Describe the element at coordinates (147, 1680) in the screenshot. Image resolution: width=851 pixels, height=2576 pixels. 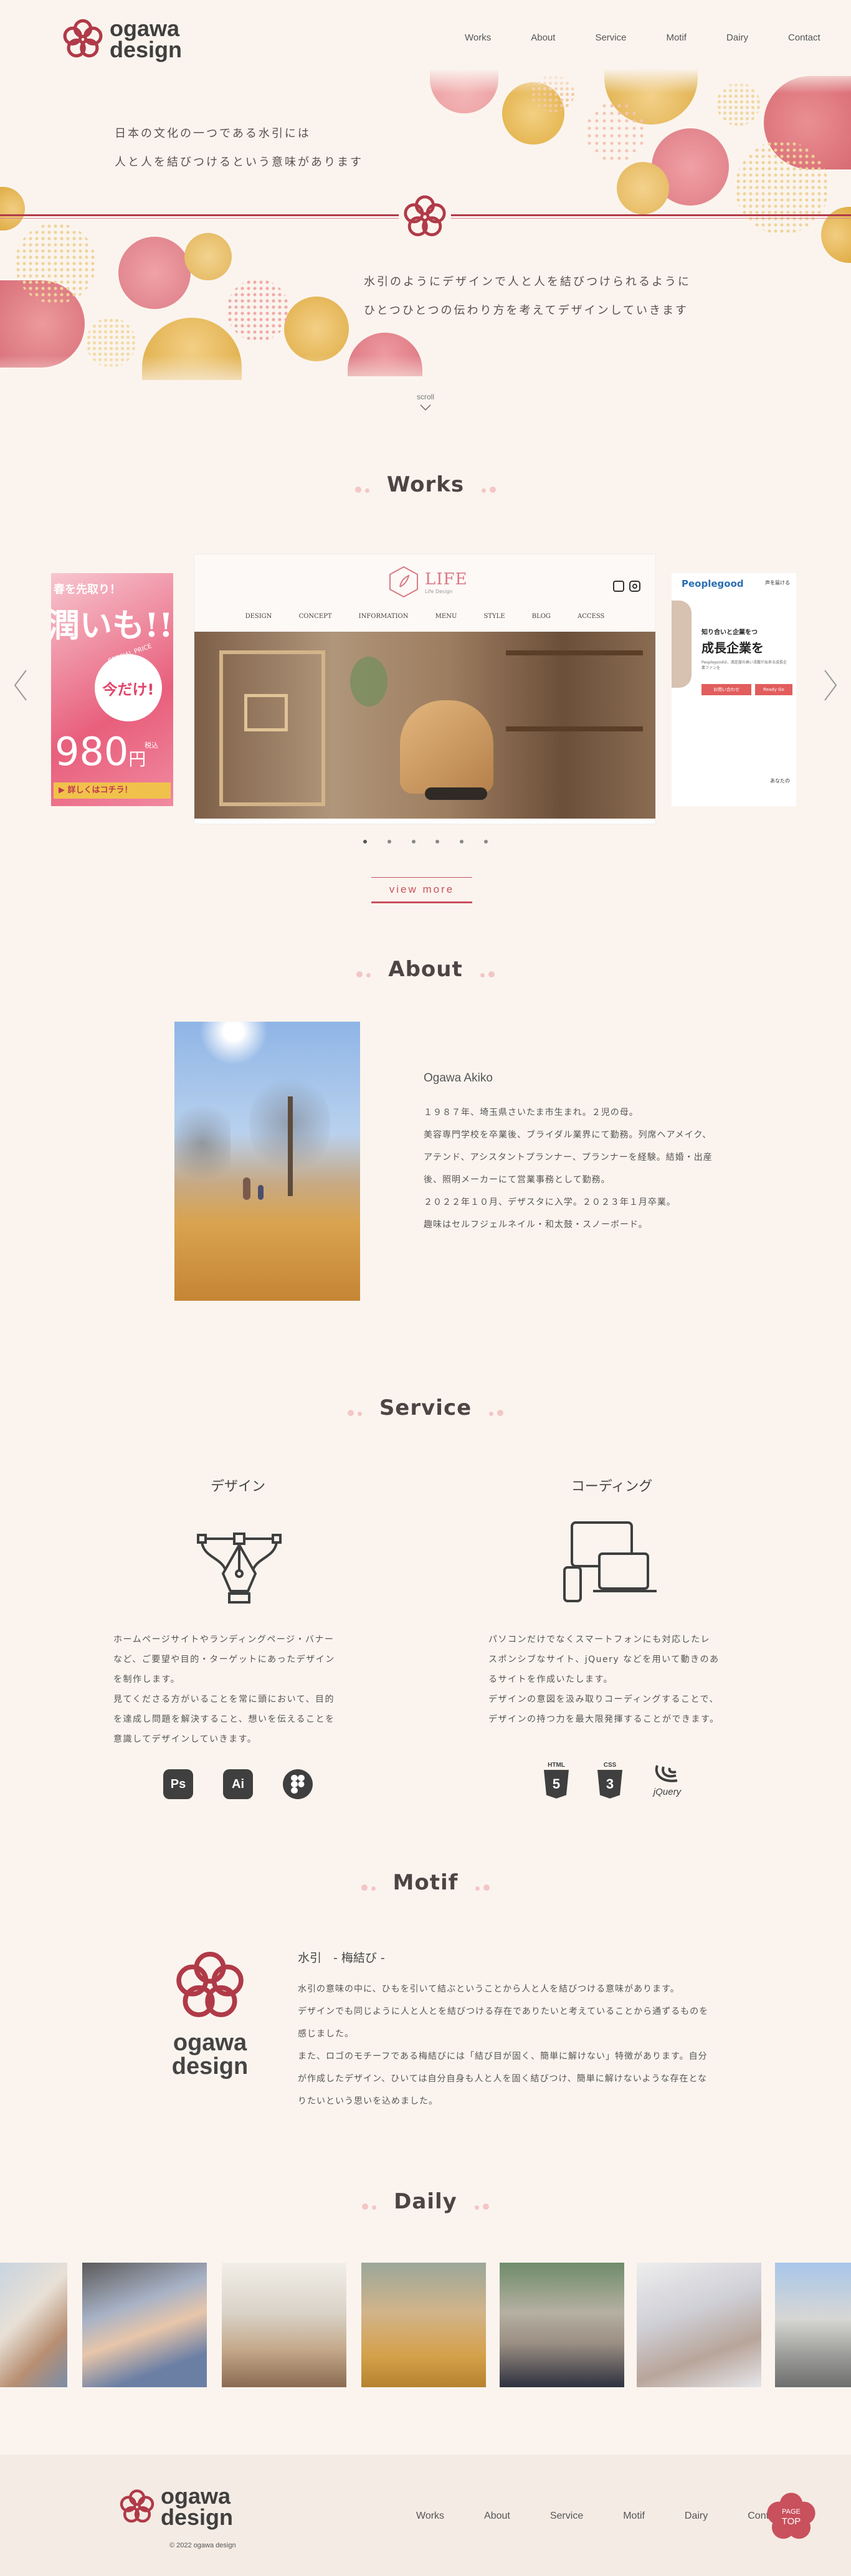
I see `service-design-line: を制作します。` at that location.